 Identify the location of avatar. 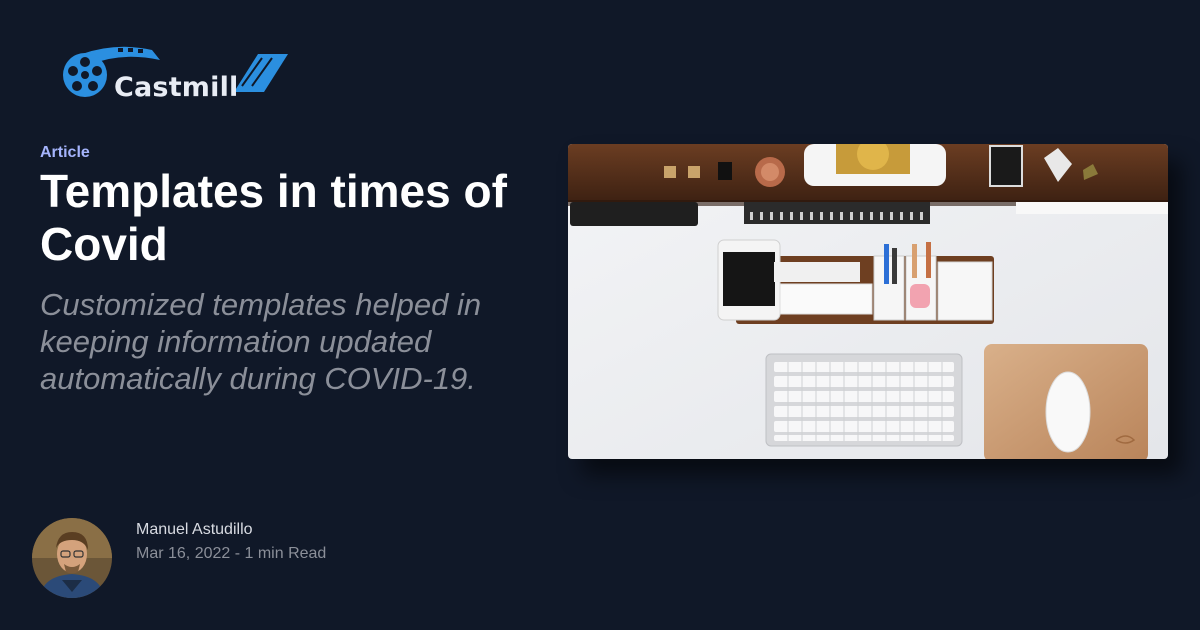
(72, 558).